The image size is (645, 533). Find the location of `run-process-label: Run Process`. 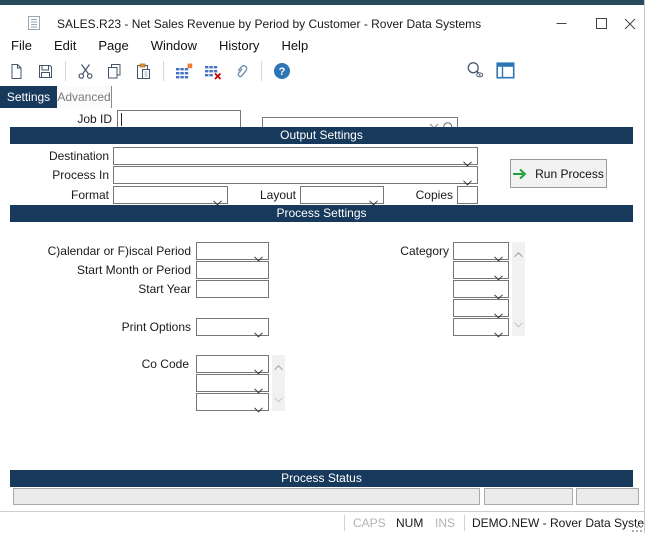

run-process-label: Run Process is located at coordinates (569, 173).